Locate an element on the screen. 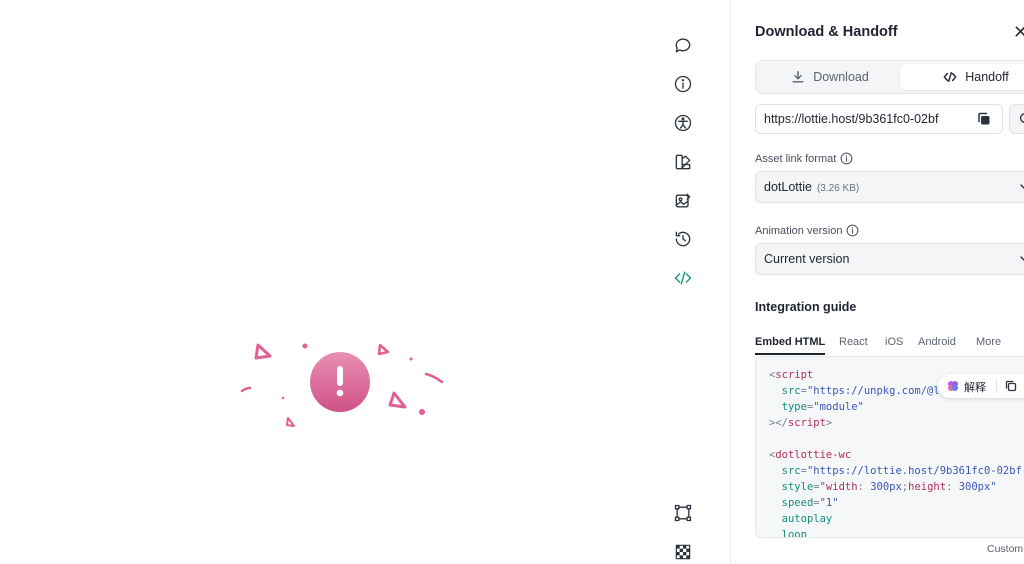  comment-icon is located at coordinates (683, 45).